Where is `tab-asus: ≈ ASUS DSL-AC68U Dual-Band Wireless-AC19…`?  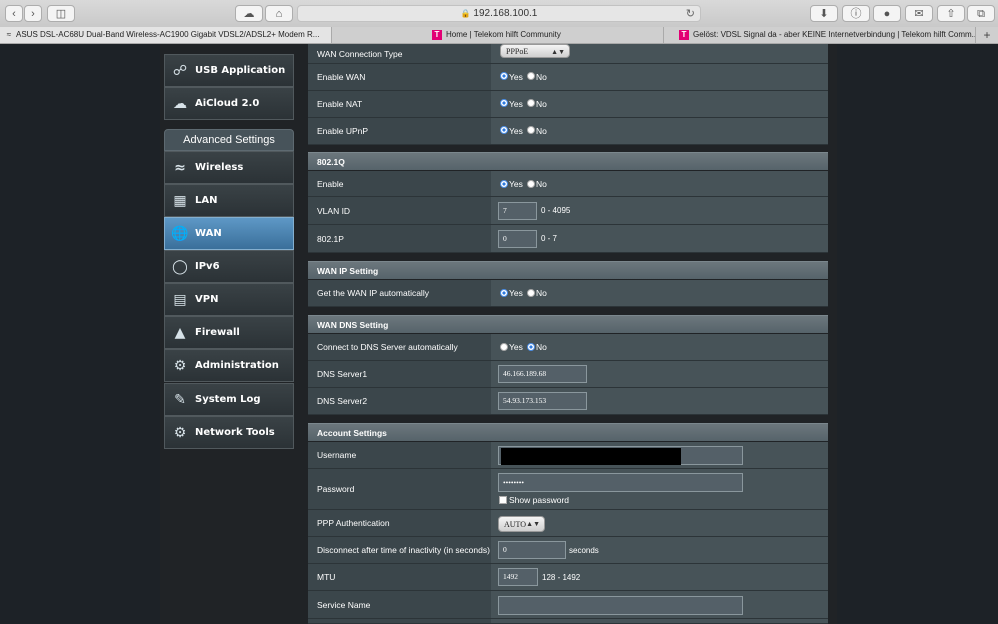
tab-asus: ≈ ASUS DSL-AC68U Dual-Band Wireless-AC19… is located at coordinates (166, 35).